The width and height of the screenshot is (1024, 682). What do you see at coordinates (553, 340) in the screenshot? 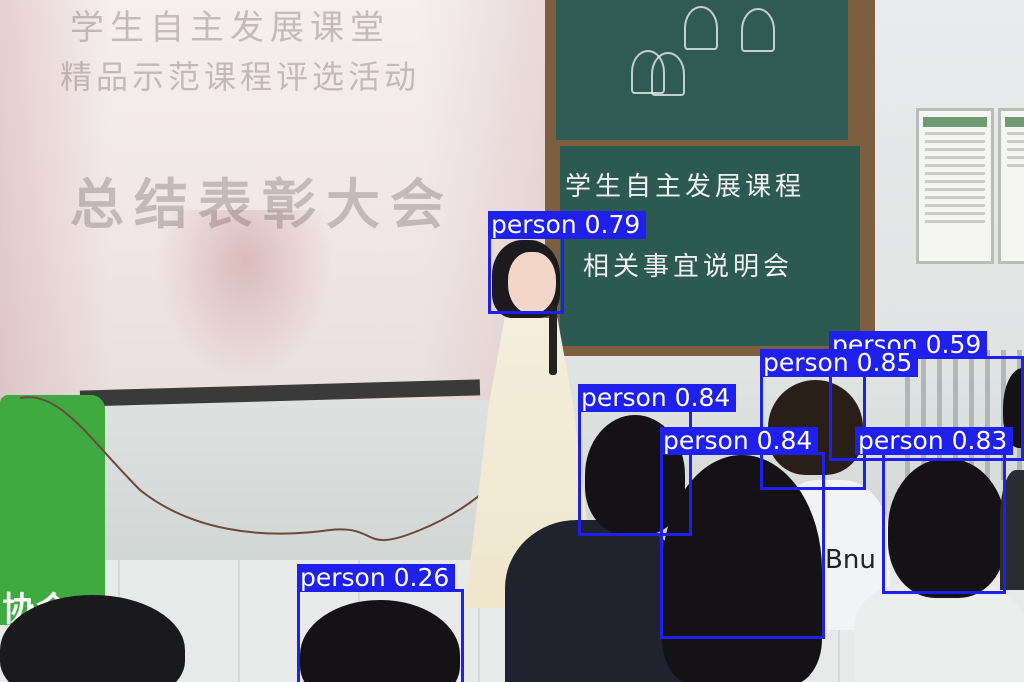
I see `microphone` at bounding box center [553, 340].